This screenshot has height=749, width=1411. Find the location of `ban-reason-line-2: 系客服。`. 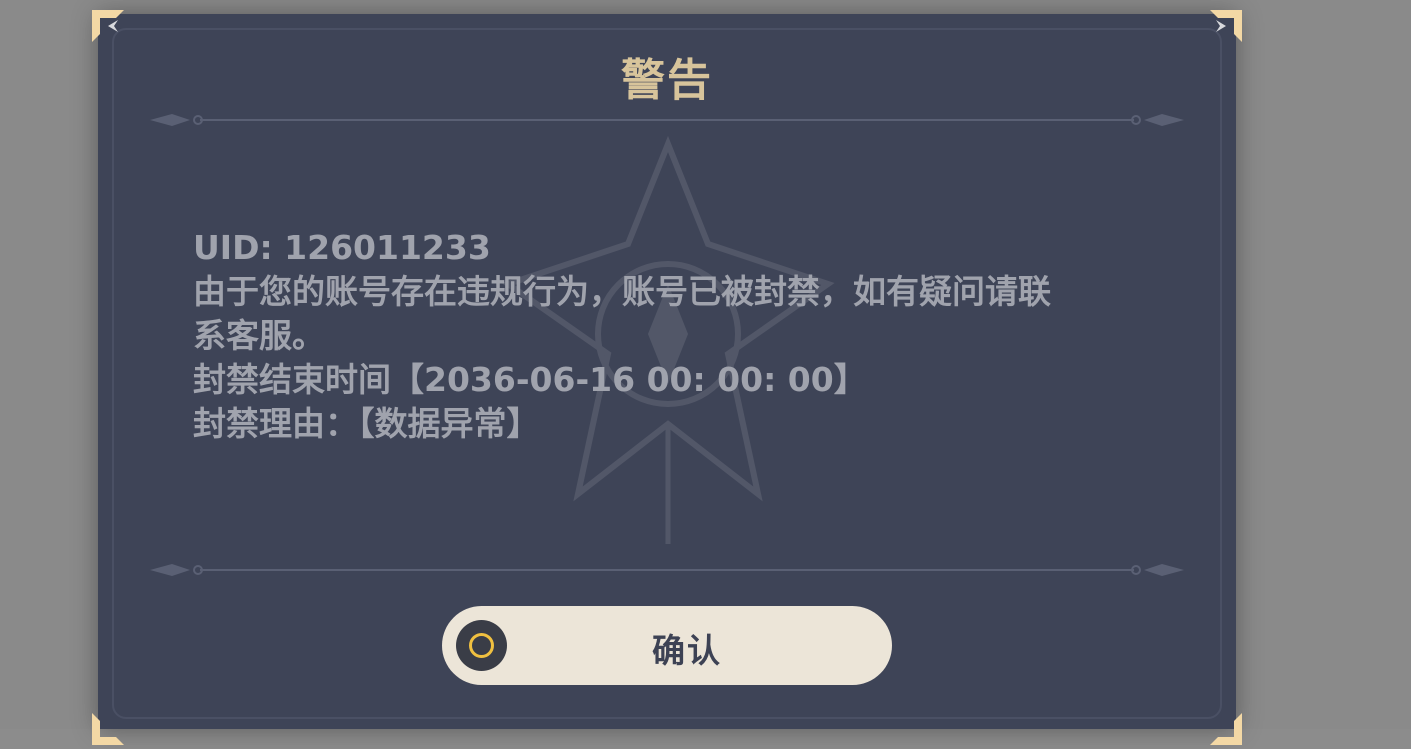

ban-reason-line-2: 系客服。 is located at coordinates (259, 335).